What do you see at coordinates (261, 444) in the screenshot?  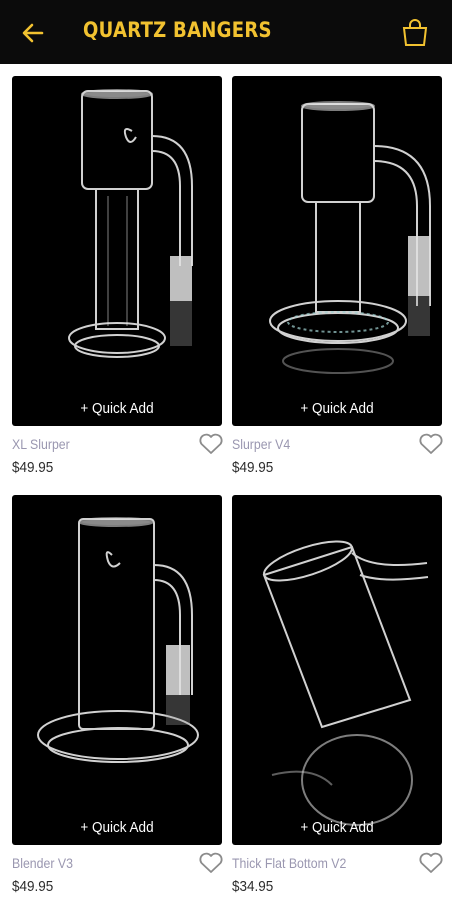 I see `product-name: Slurper V4` at bounding box center [261, 444].